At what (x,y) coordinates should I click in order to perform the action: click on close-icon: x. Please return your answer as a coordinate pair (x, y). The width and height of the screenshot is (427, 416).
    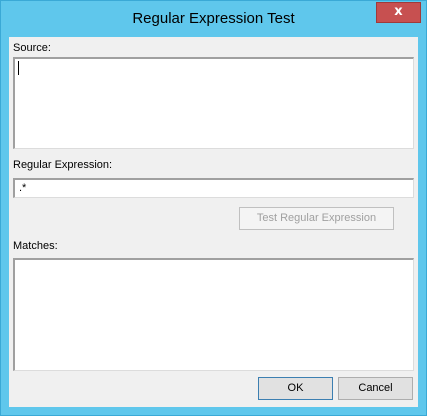
    Looking at the image, I should click on (398, 11).